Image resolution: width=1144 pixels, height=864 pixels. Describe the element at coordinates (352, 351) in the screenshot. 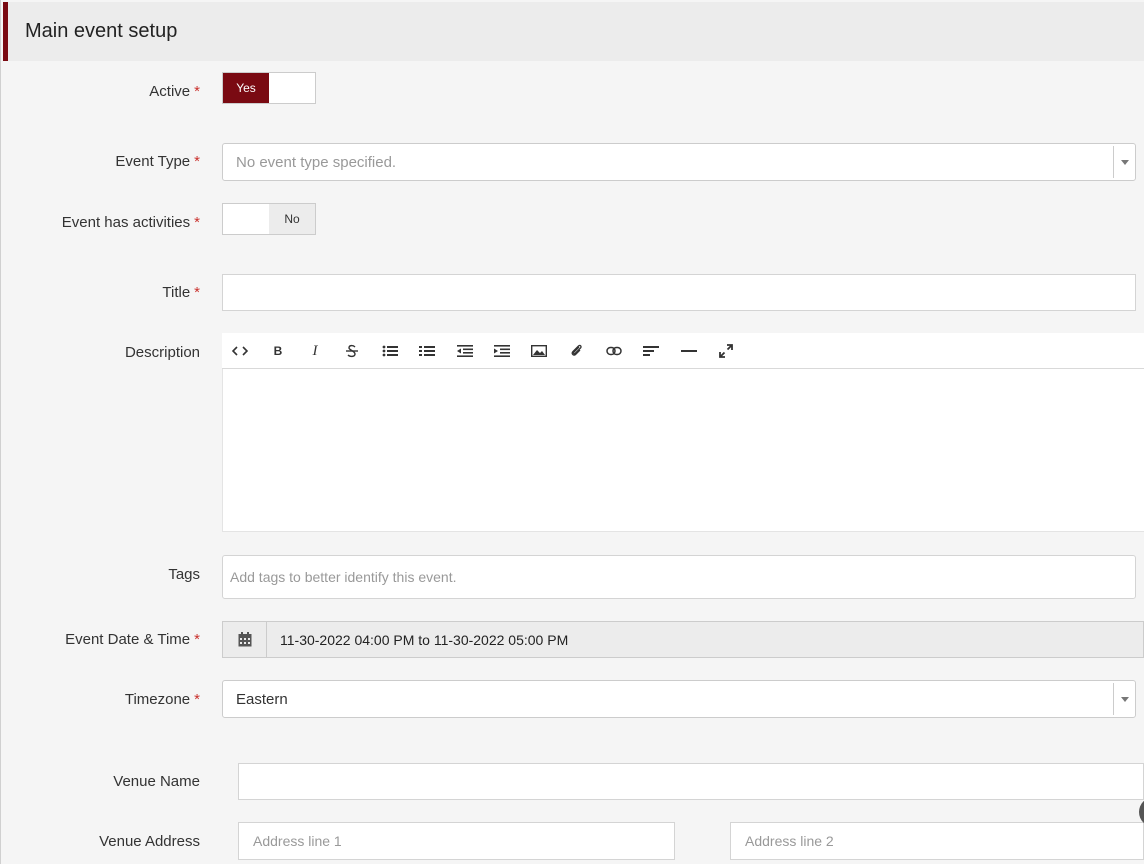

I see `strikethrough-icon` at that location.